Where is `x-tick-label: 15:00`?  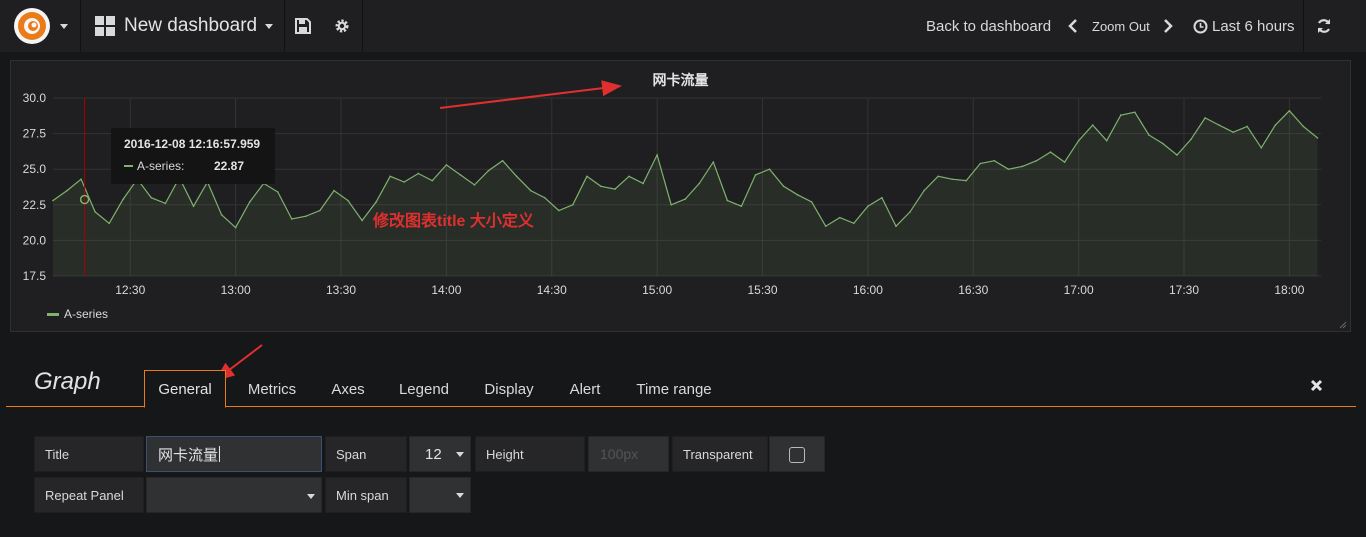 x-tick-label: 15:00 is located at coordinates (657, 290).